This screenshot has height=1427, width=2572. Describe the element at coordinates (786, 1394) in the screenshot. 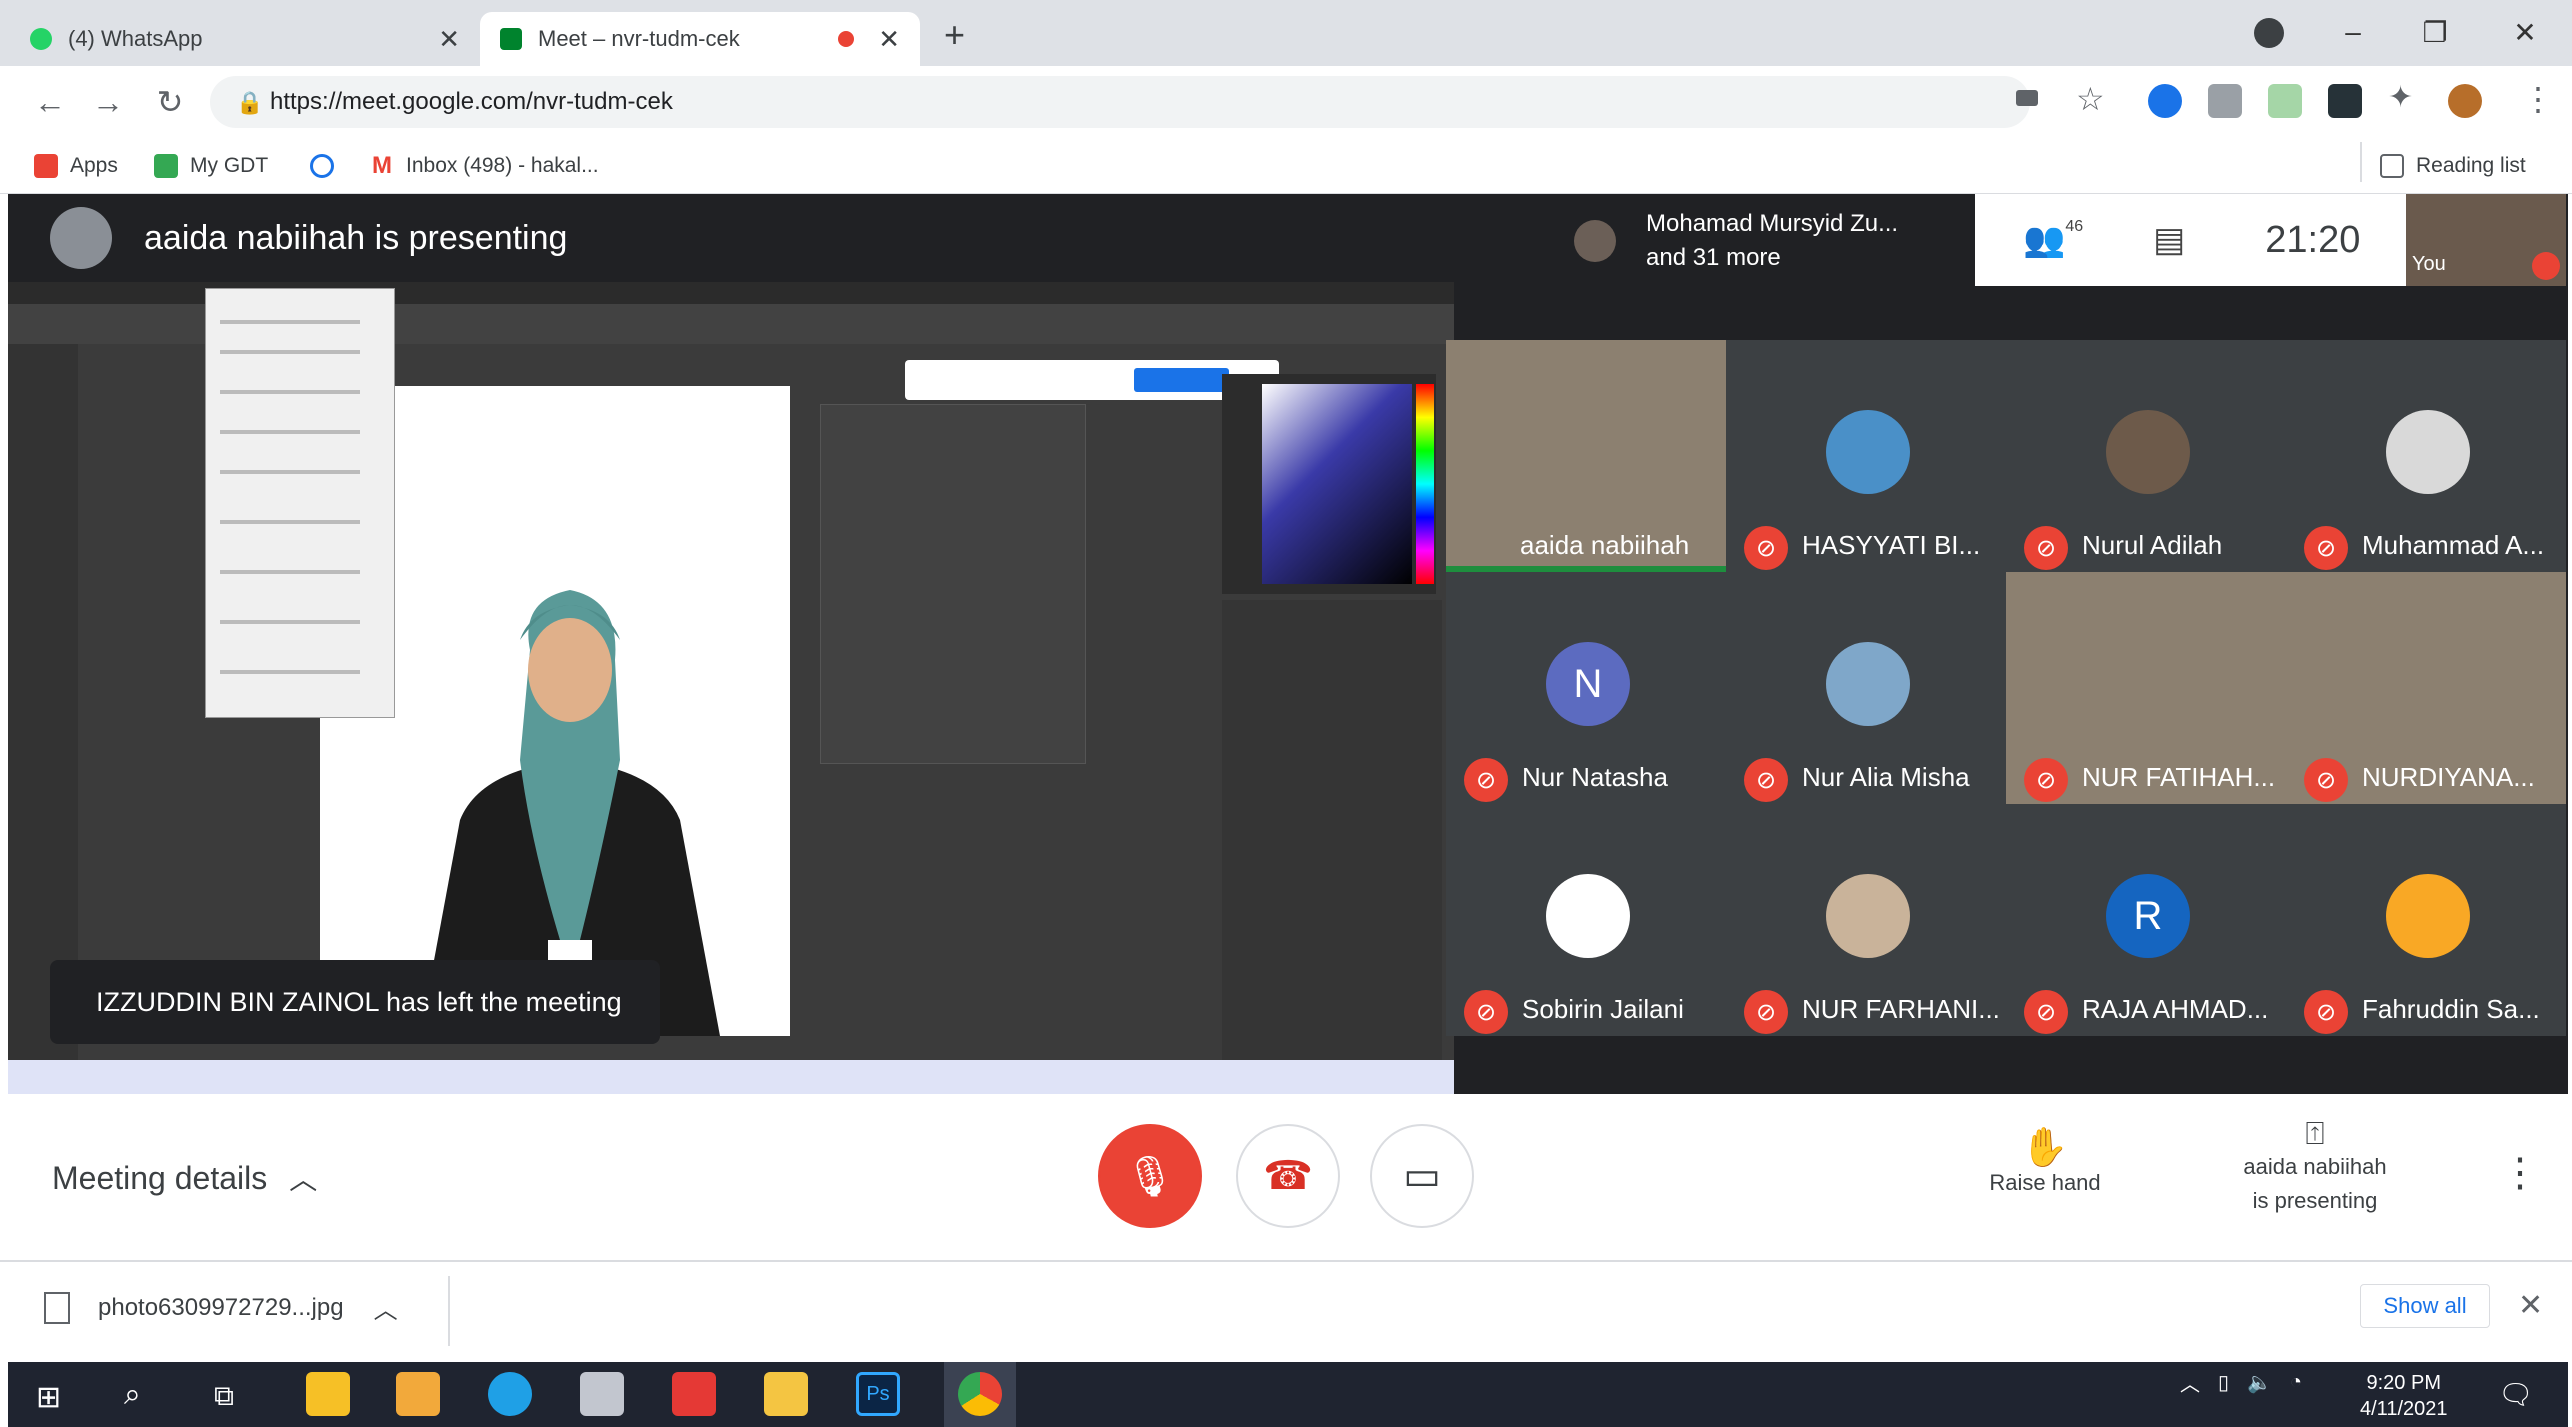

I see `file-explorer-icon` at that location.